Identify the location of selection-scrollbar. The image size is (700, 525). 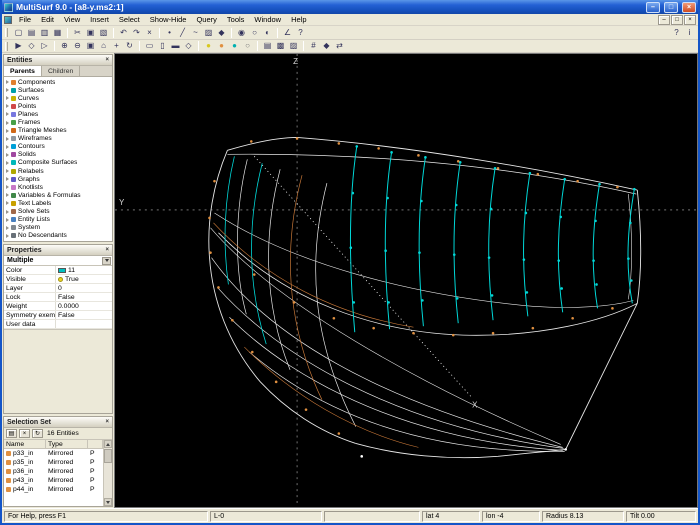
(107, 473).